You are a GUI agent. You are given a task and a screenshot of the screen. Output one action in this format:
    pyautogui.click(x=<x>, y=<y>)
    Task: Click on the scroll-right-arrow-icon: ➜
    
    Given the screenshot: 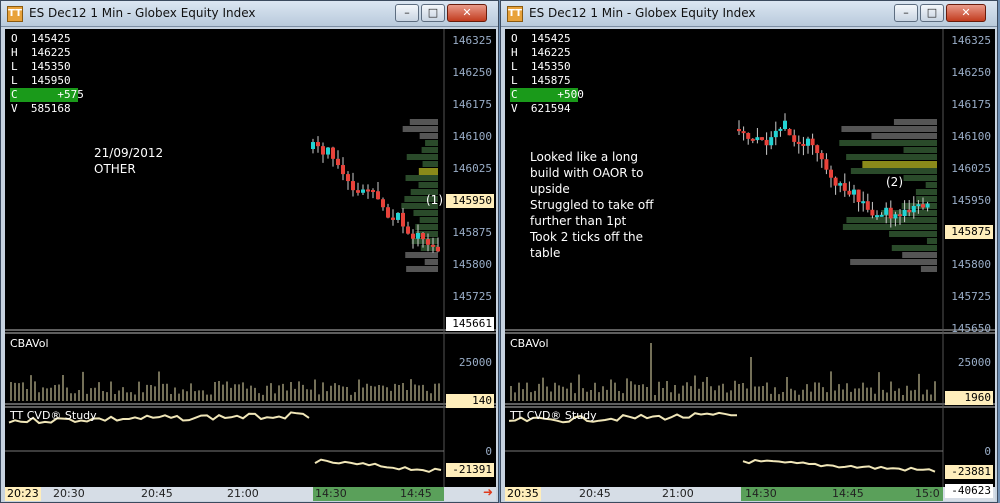 What is the action you would take?
    pyautogui.click(x=488, y=492)
    